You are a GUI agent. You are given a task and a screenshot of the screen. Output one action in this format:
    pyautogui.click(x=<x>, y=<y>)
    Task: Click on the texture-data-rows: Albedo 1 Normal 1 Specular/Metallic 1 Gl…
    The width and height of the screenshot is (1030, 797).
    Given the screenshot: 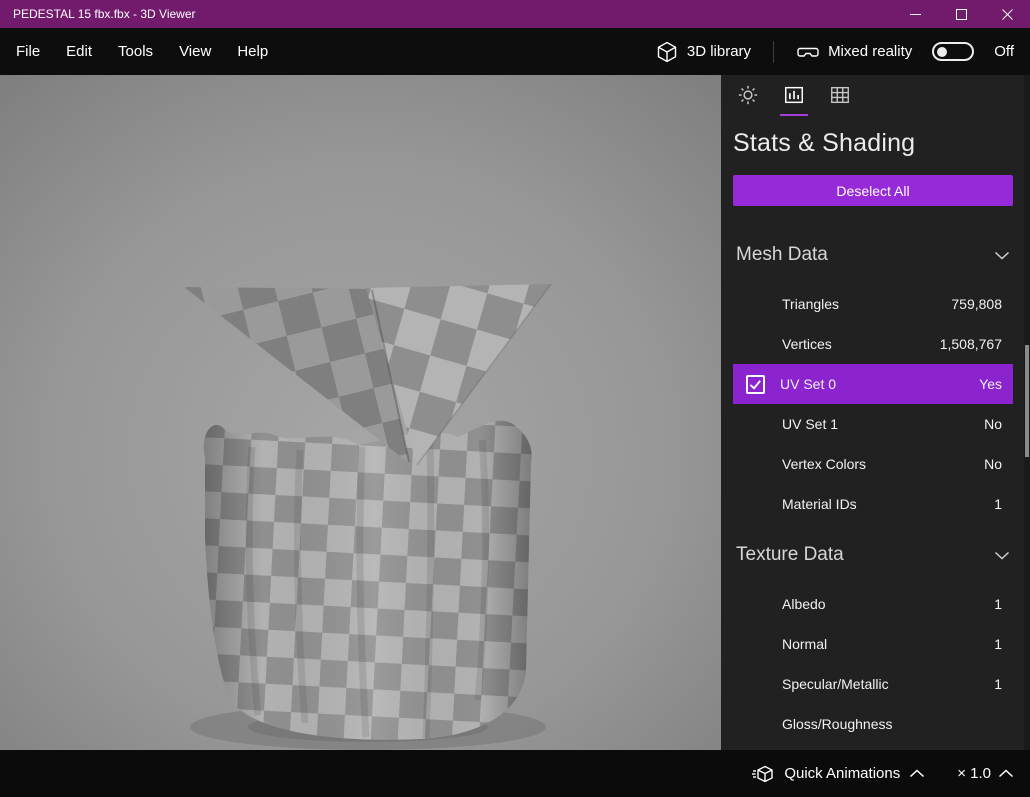 What is the action you would take?
    pyautogui.click(x=873, y=664)
    